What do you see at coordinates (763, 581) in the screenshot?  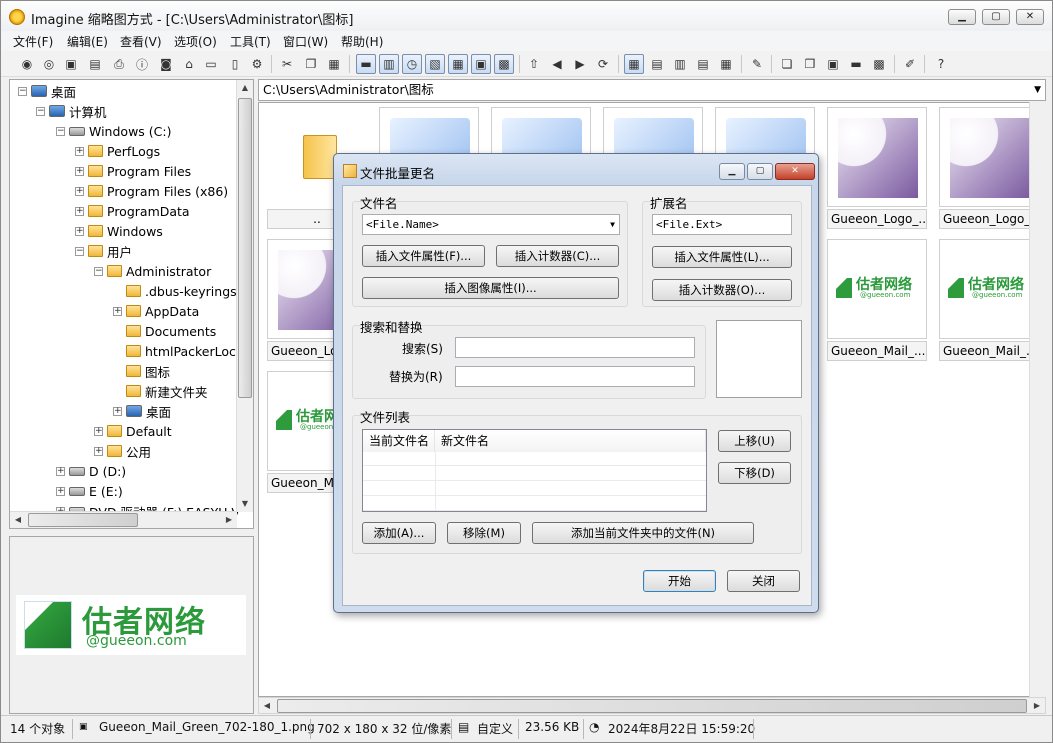 I see `dialog-close-text-button: 关闭` at bounding box center [763, 581].